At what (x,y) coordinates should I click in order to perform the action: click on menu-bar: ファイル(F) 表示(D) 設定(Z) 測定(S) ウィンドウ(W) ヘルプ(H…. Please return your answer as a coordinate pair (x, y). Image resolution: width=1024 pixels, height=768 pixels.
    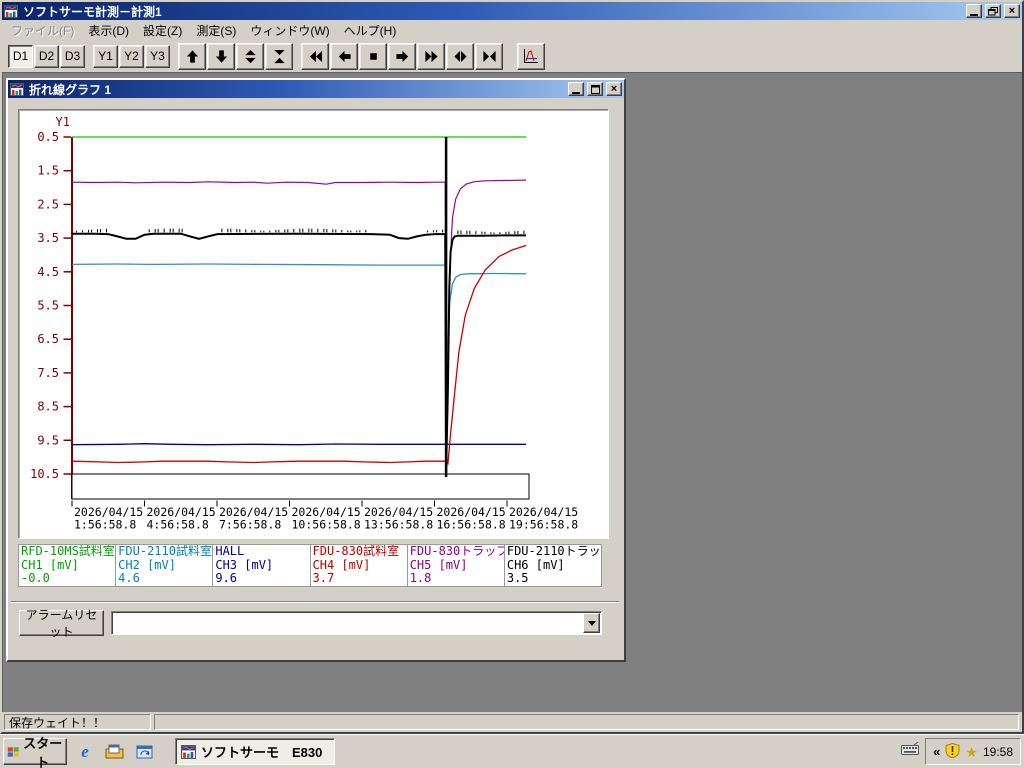
    Looking at the image, I should click on (512, 30).